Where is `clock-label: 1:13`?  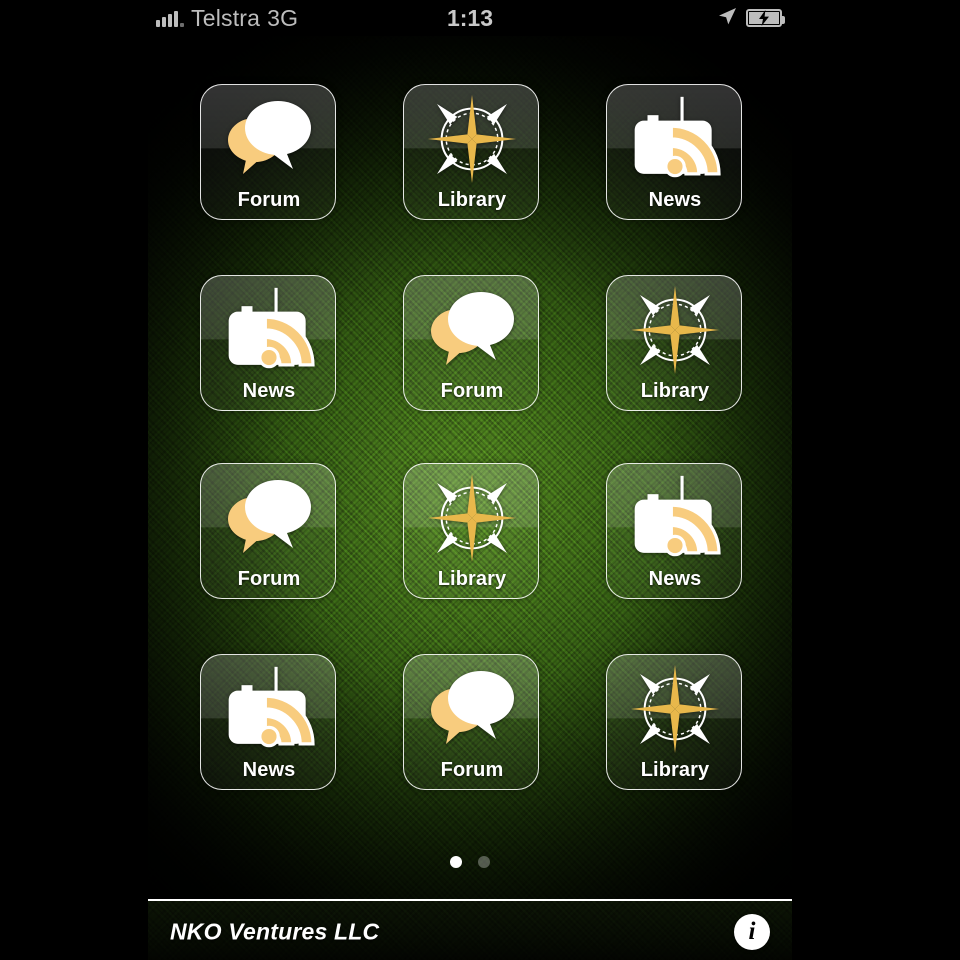
clock-label: 1:13 is located at coordinates (470, 17).